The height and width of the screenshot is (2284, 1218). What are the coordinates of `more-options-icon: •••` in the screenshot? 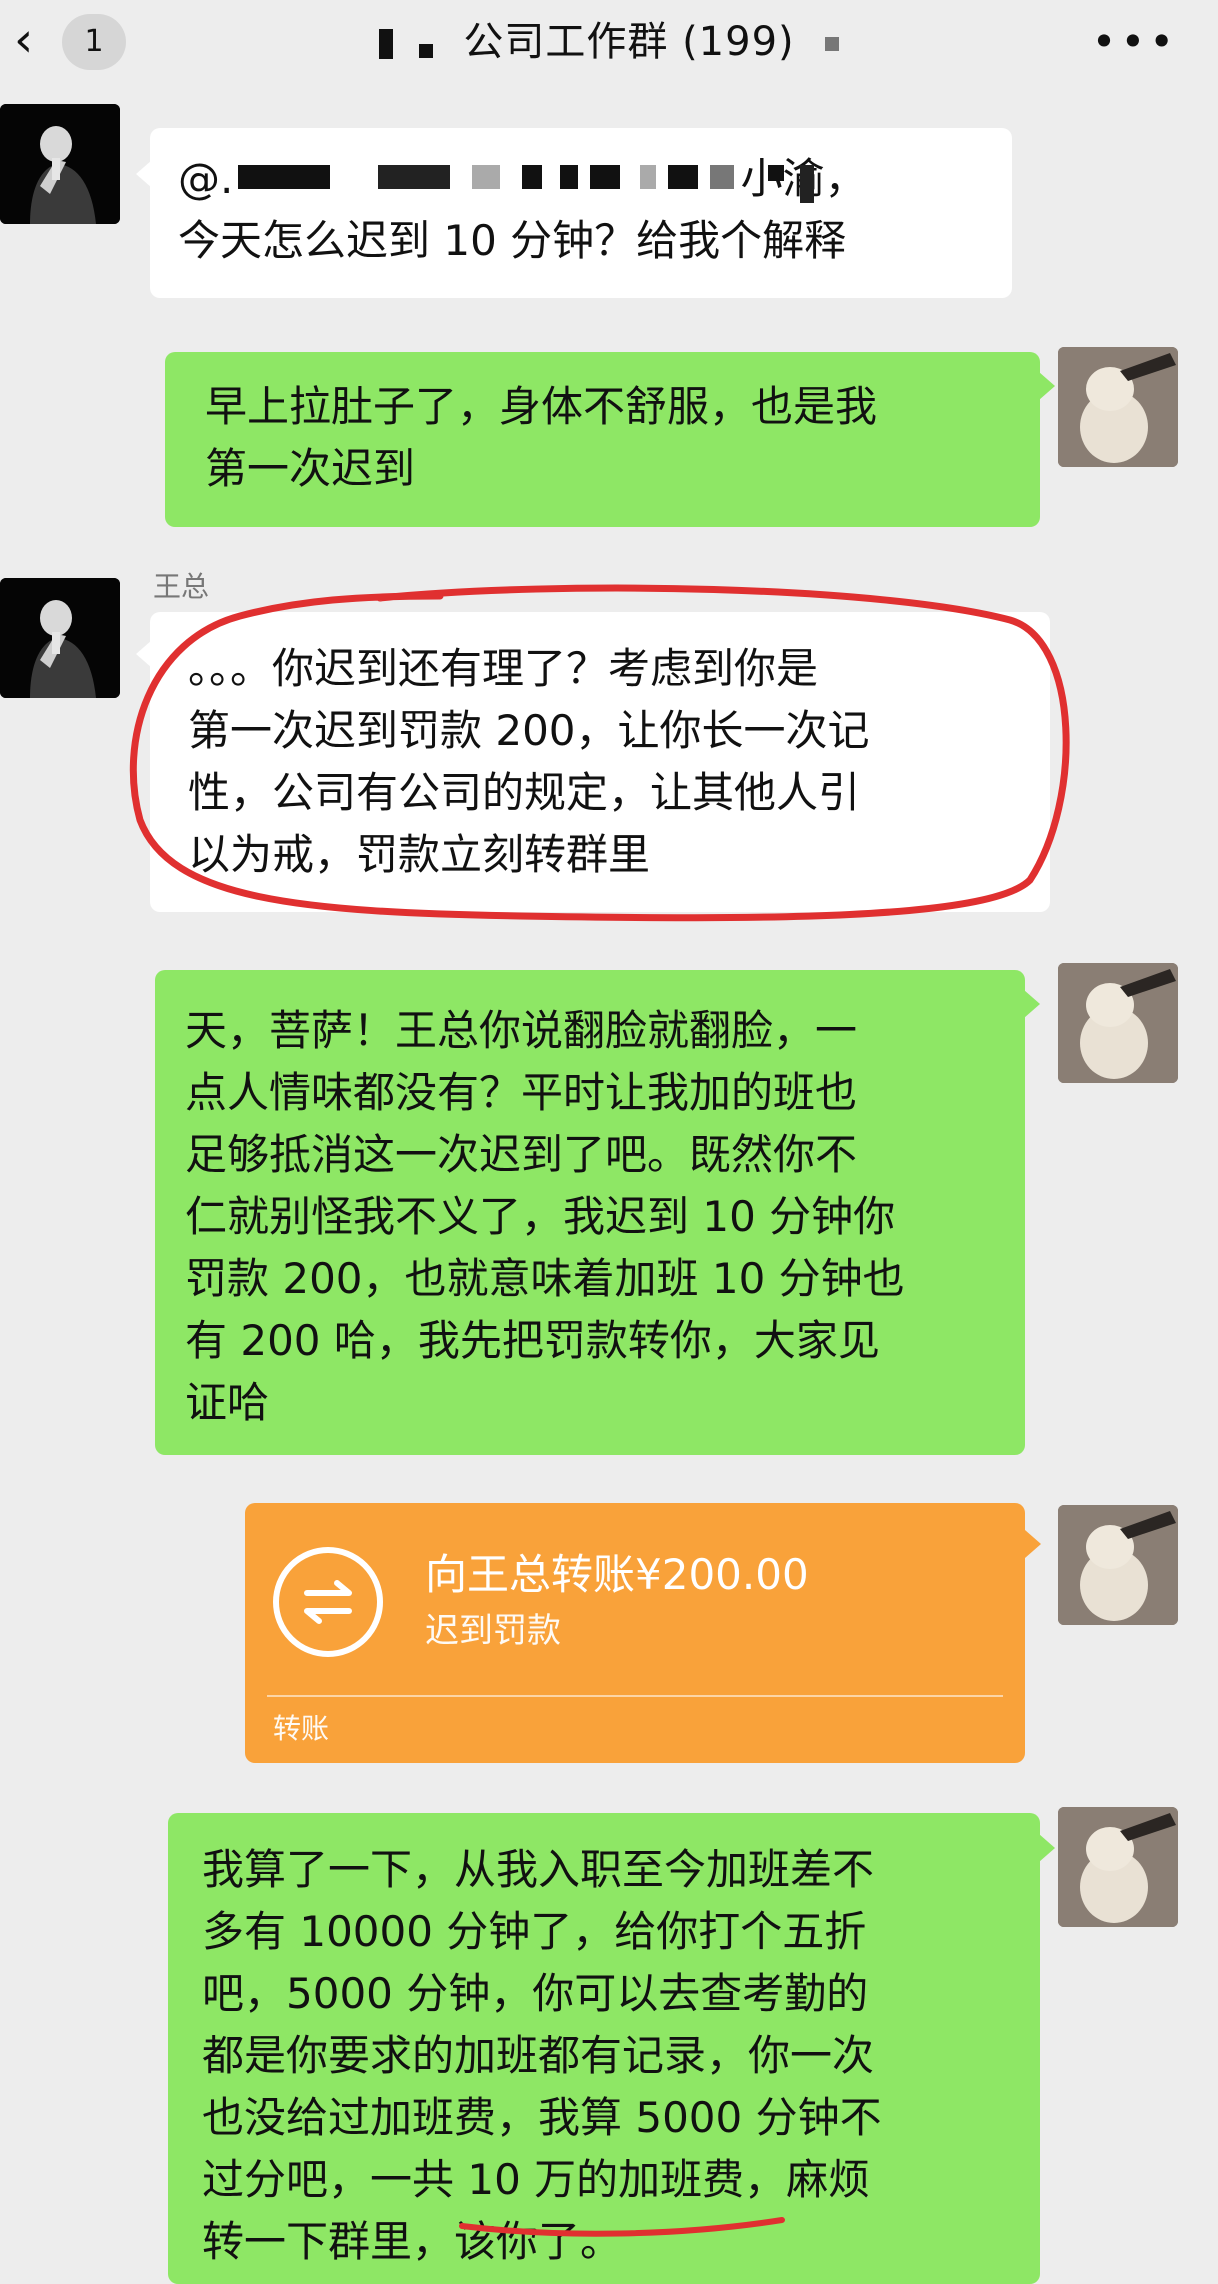 It's located at (1135, 42).